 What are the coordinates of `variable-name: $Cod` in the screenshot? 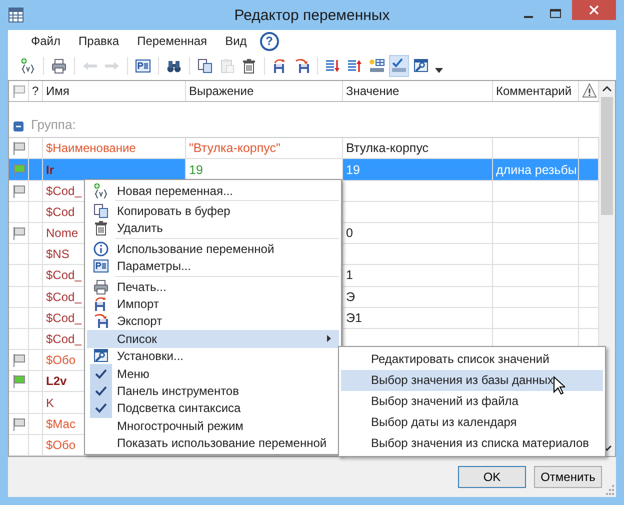 It's located at (60, 211).